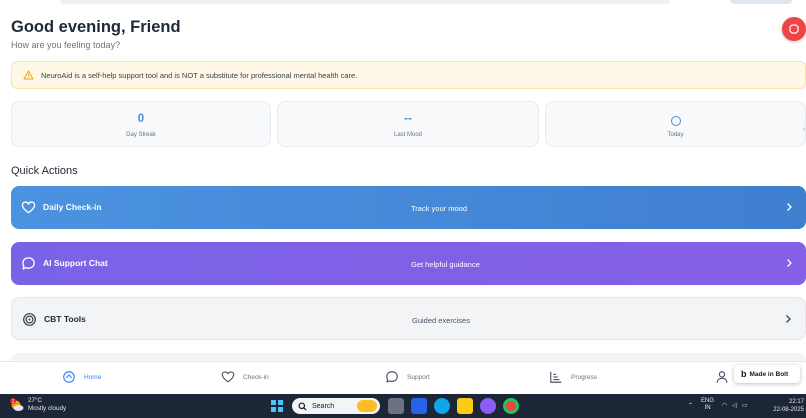 This screenshot has height=418, width=806. I want to click on mail-icon, so click(419, 406).